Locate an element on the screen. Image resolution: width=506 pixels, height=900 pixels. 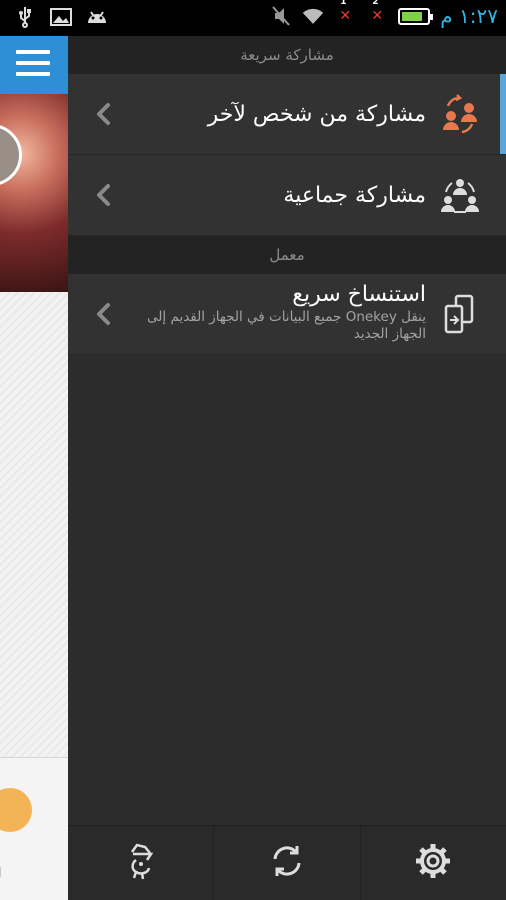
status-bar-notifications is located at coordinates (61, 17).